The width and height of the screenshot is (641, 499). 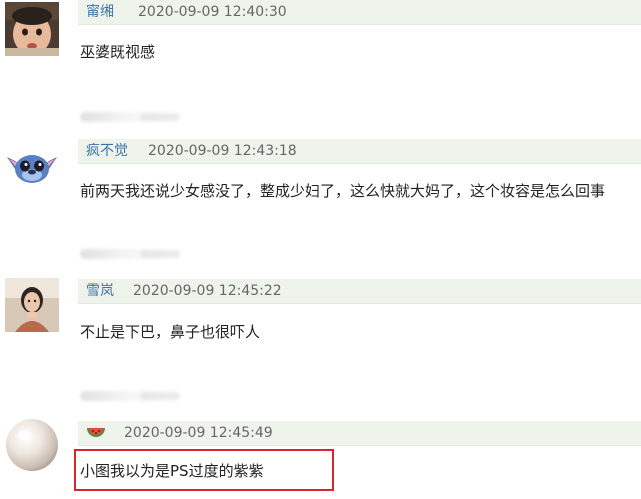 I want to click on comment-timestamp: 2020-09-09 12:40:30, so click(x=212, y=12).